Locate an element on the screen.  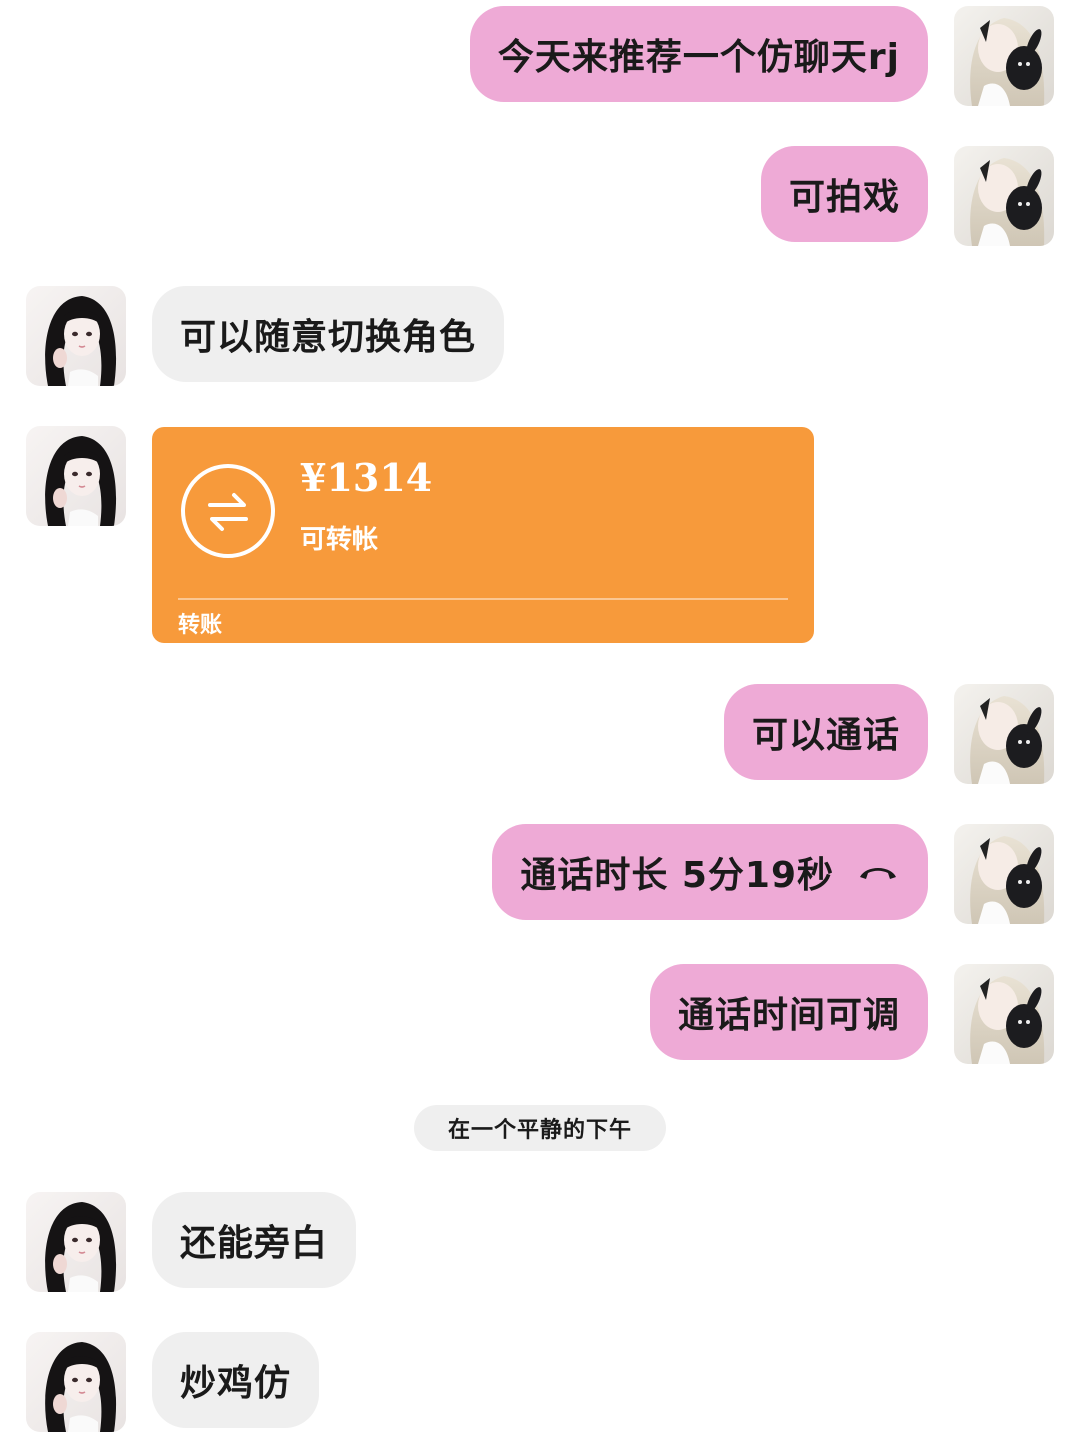
message-row: 还能旁白 is located at coordinates (540, 1242).